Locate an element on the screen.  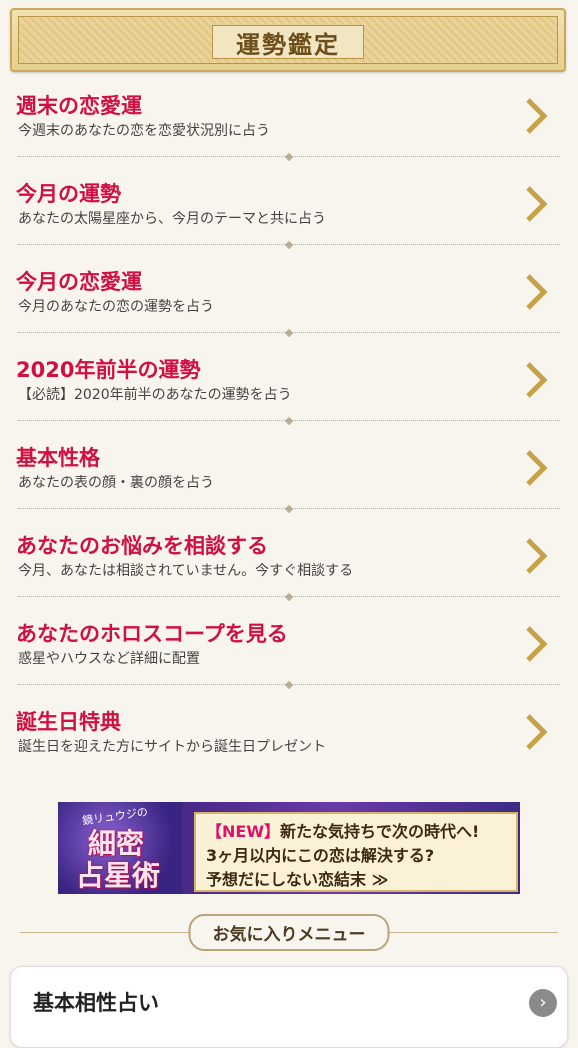
menu-item-subtitle: 【必読】2020年前半のあなたの運勢を占う is located at coordinates (155, 395).